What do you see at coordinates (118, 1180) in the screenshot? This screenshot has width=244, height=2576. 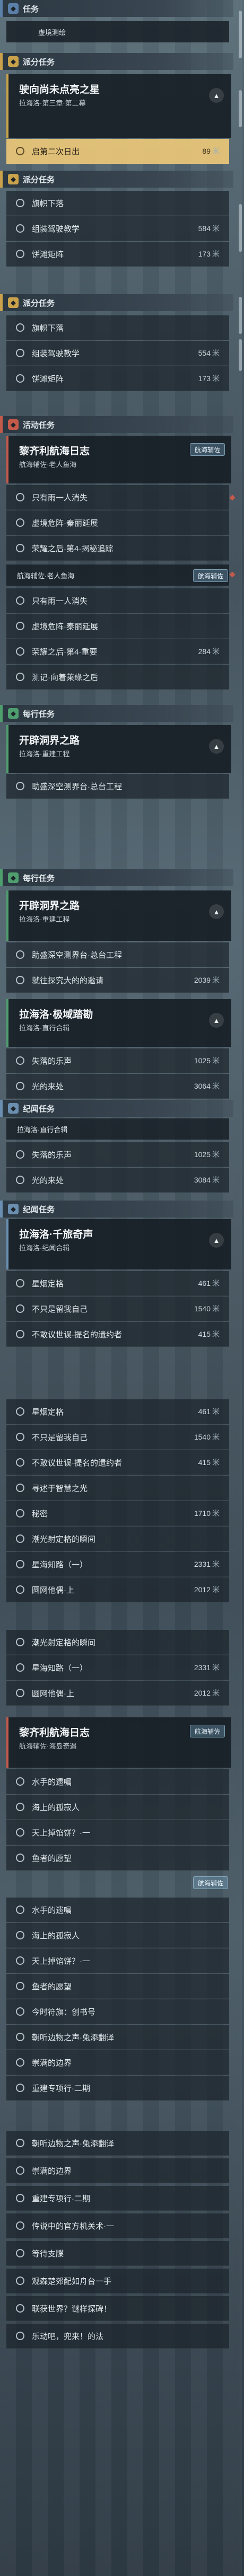 I see `quest-row: 光的来处 3084 米` at bounding box center [118, 1180].